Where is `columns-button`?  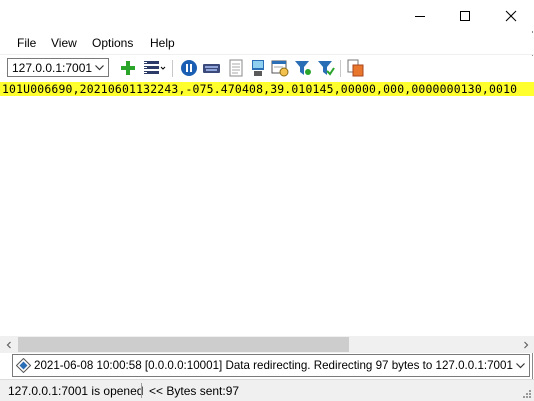 columns-button is located at coordinates (155, 68).